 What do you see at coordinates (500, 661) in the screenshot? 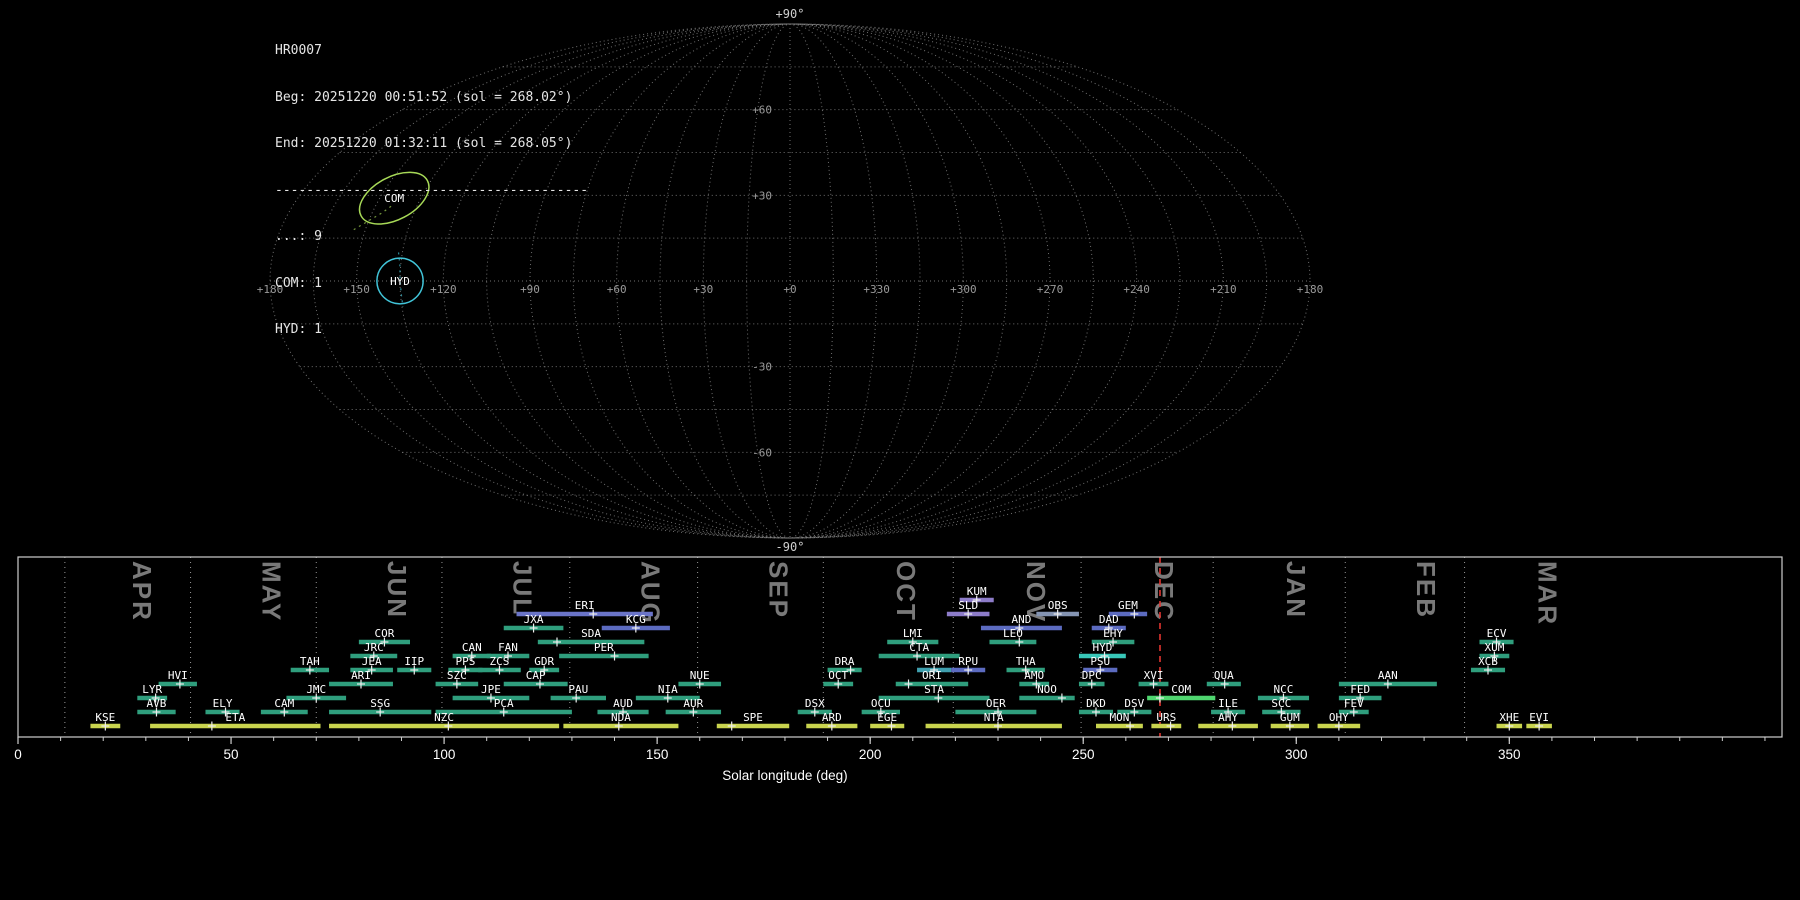
I see `shower-label-ZCS: ZCS` at bounding box center [500, 661].